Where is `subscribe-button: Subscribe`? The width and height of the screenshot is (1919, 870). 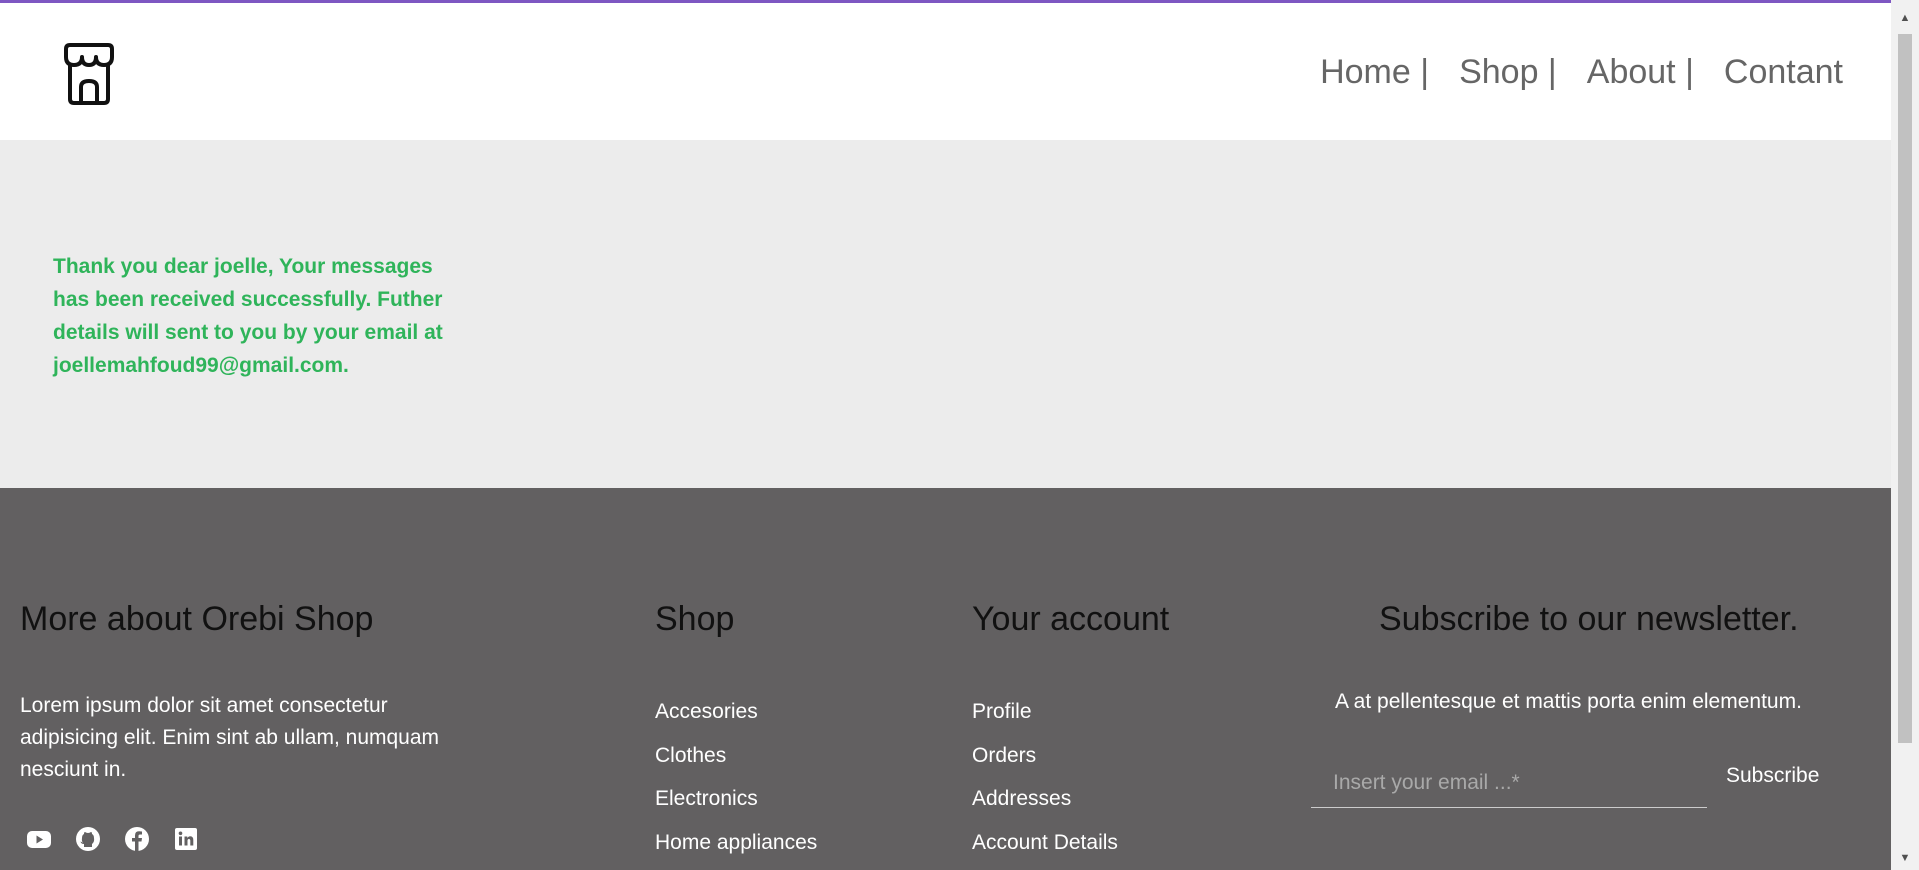
subscribe-button: Subscribe is located at coordinates (1772, 776).